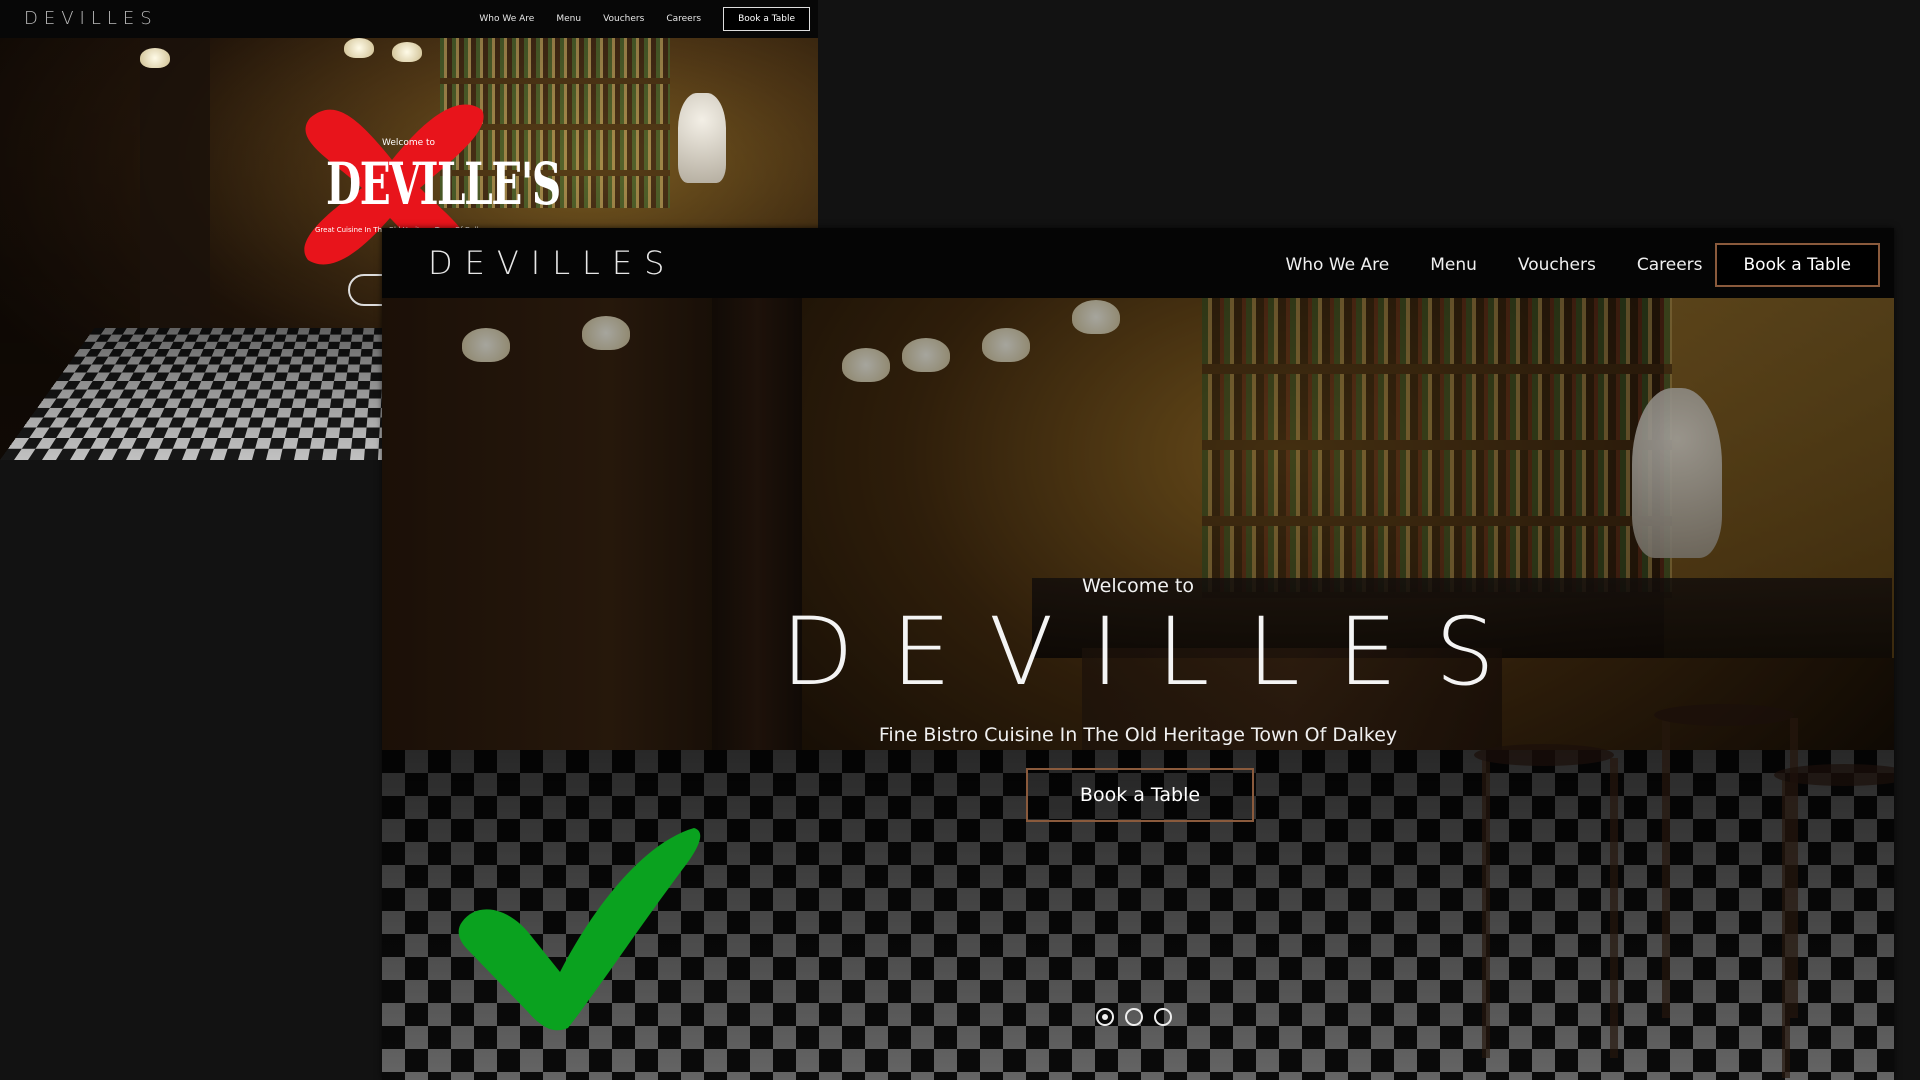  I want to click on old-nav-menu: Menu, so click(568, 19).